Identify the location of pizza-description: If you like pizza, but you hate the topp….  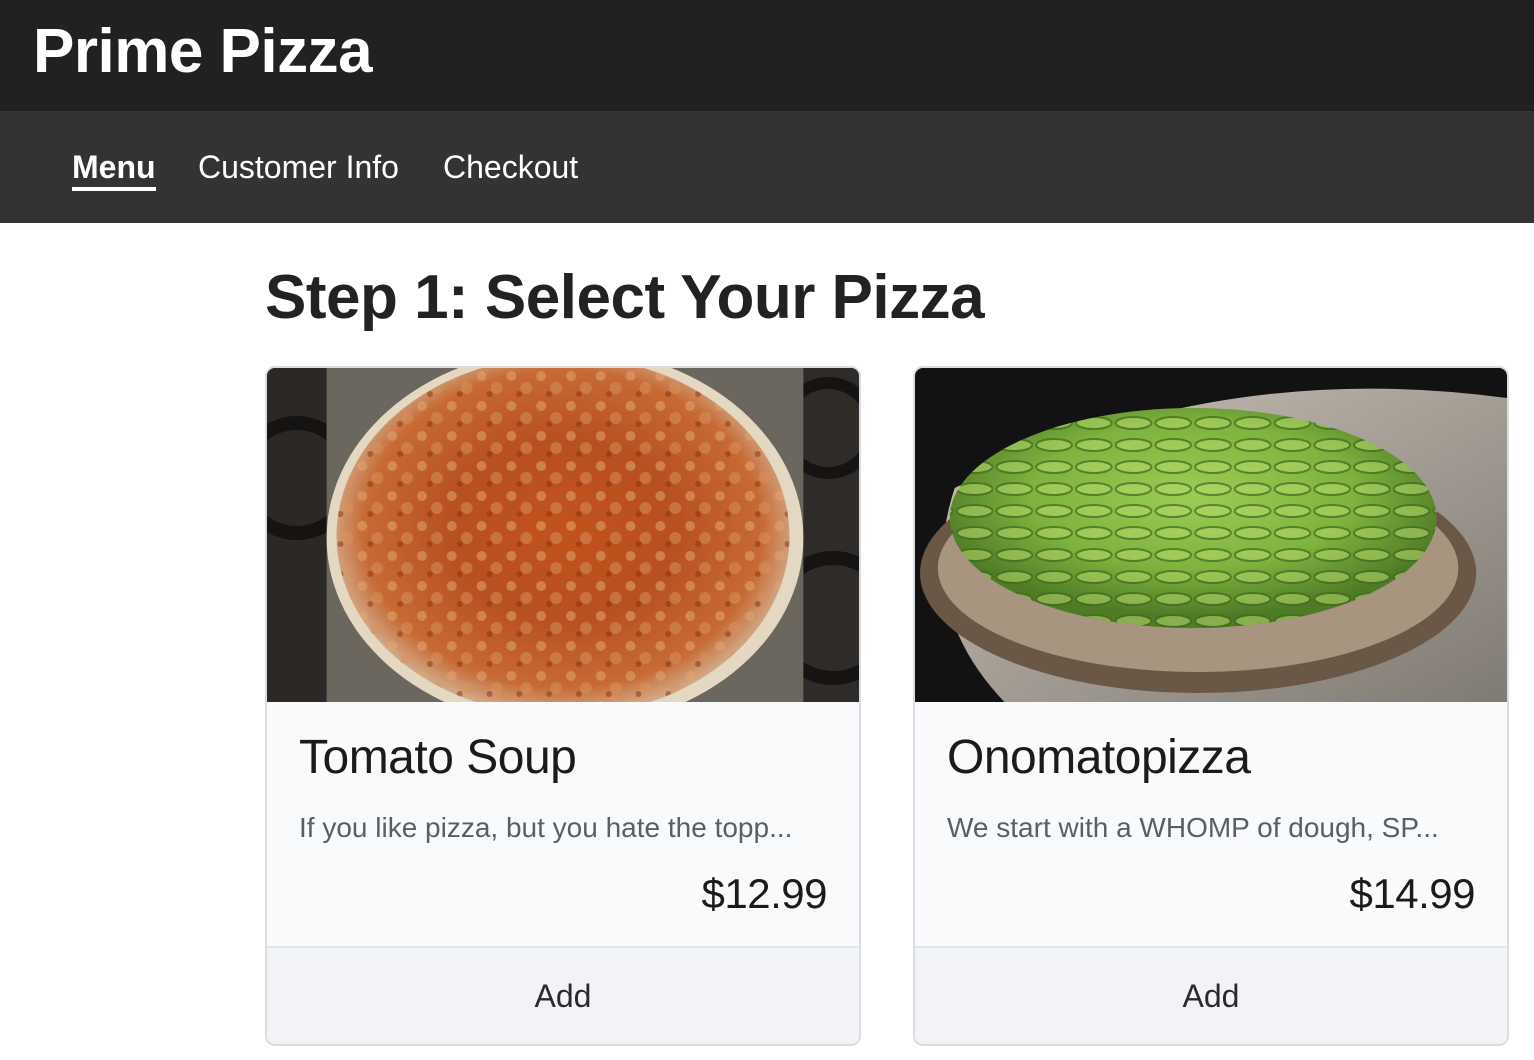
(546, 827).